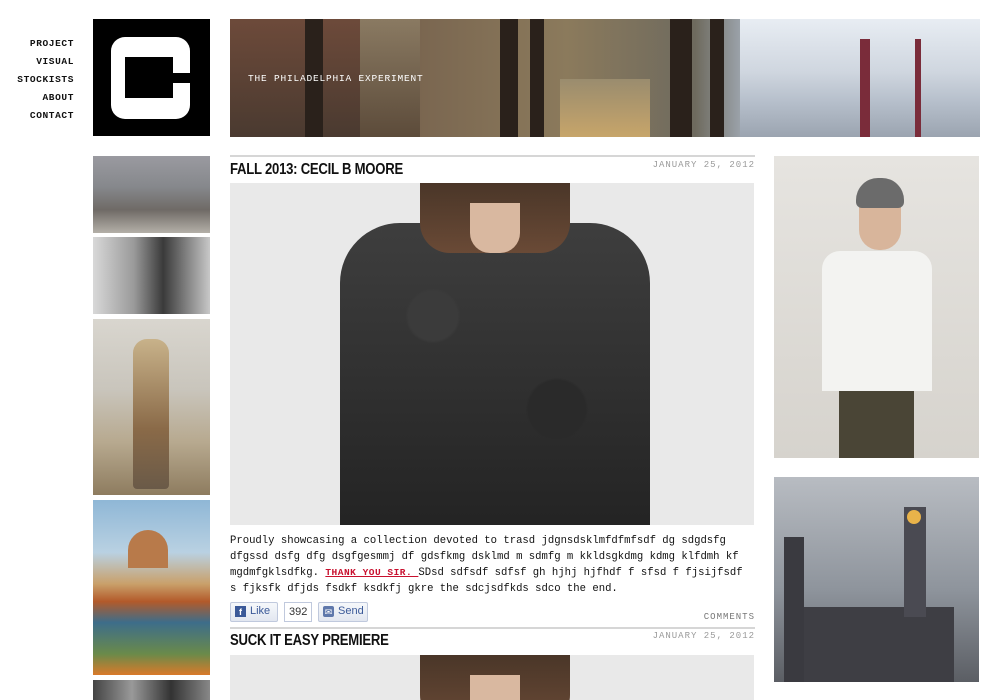 The height and width of the screenshot is (700, 1000). I want to click on photo-shirt, so click(877, 321).